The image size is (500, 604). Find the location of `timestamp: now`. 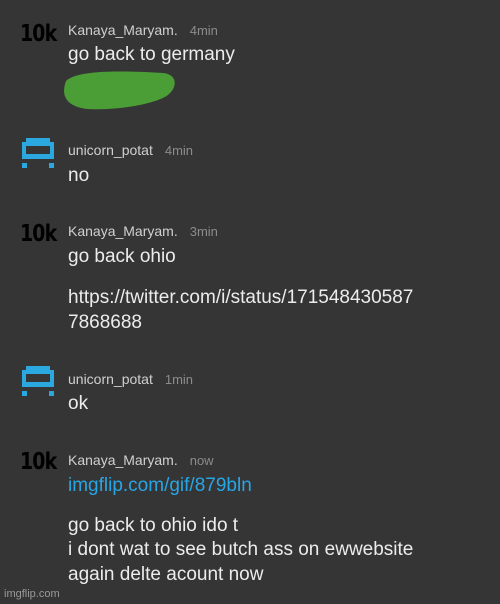

timestamp: now is located at coordinates (201, 460).